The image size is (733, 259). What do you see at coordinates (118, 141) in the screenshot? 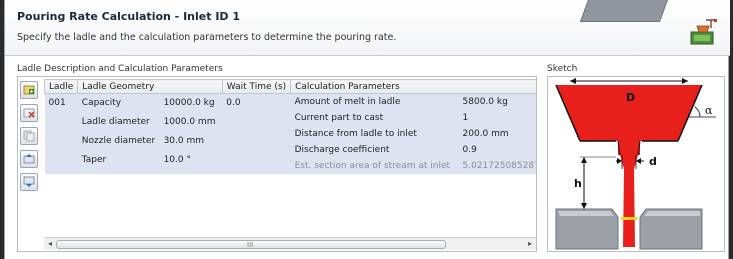
I see `geometry-name: Nozzle diameter` at bounding box center [118, 141].